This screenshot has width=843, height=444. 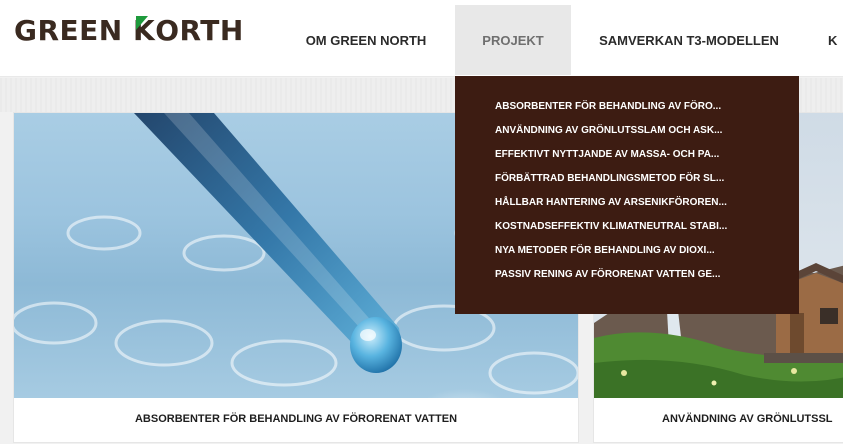 I want to click on logo-k: K, so click(x=144, y=30).